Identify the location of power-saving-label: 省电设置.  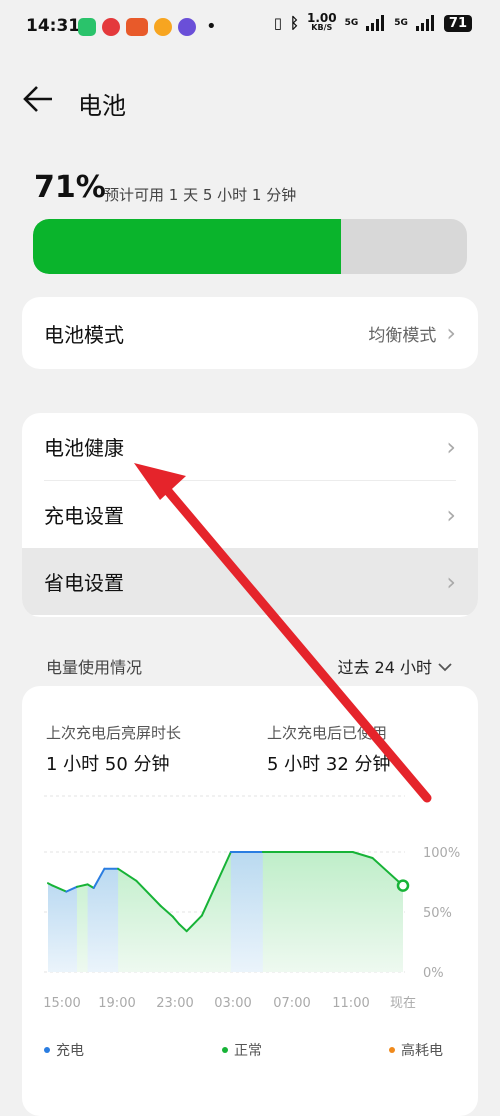
(84, 583).